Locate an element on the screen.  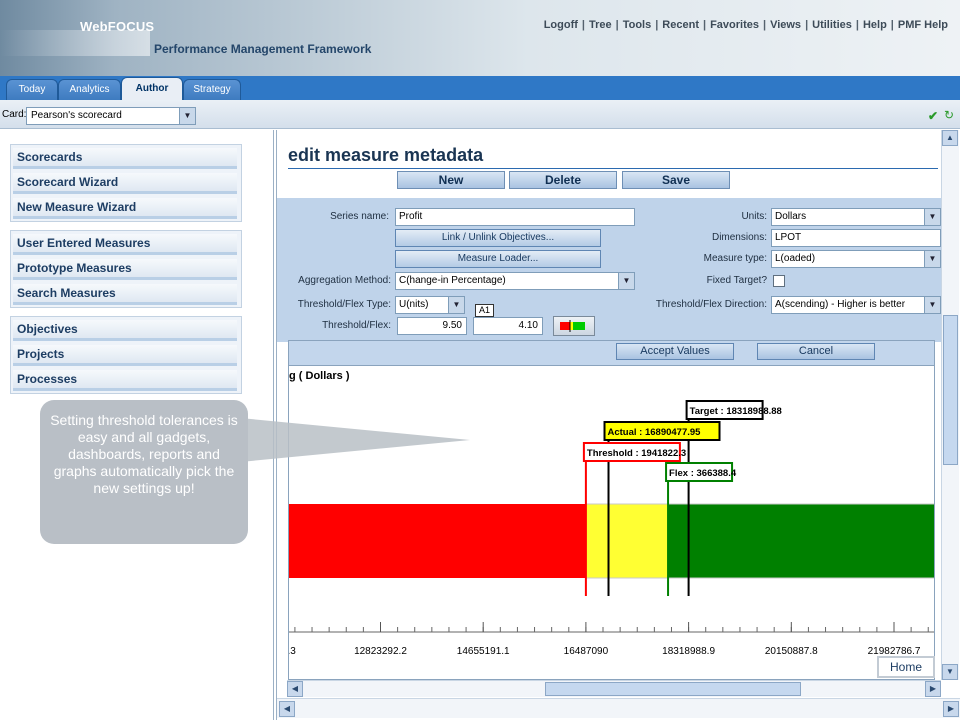
aggregation-value: C(hange-in Percentage) is located at coordinates (452, 280).